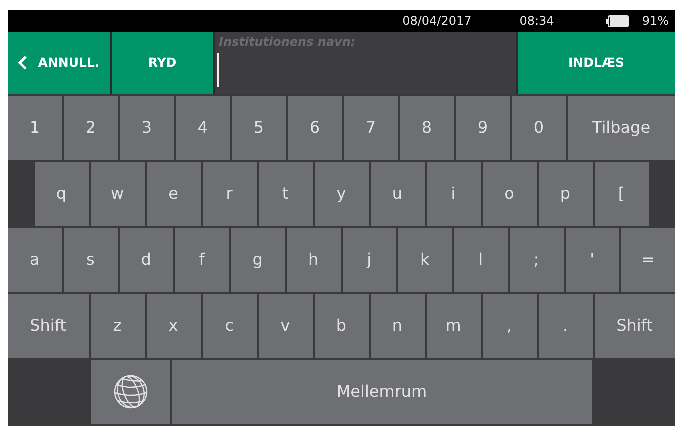  Describe the element at coordinates (147, 128) in the screenshot. I see `keyboard-key: 3` at that location.